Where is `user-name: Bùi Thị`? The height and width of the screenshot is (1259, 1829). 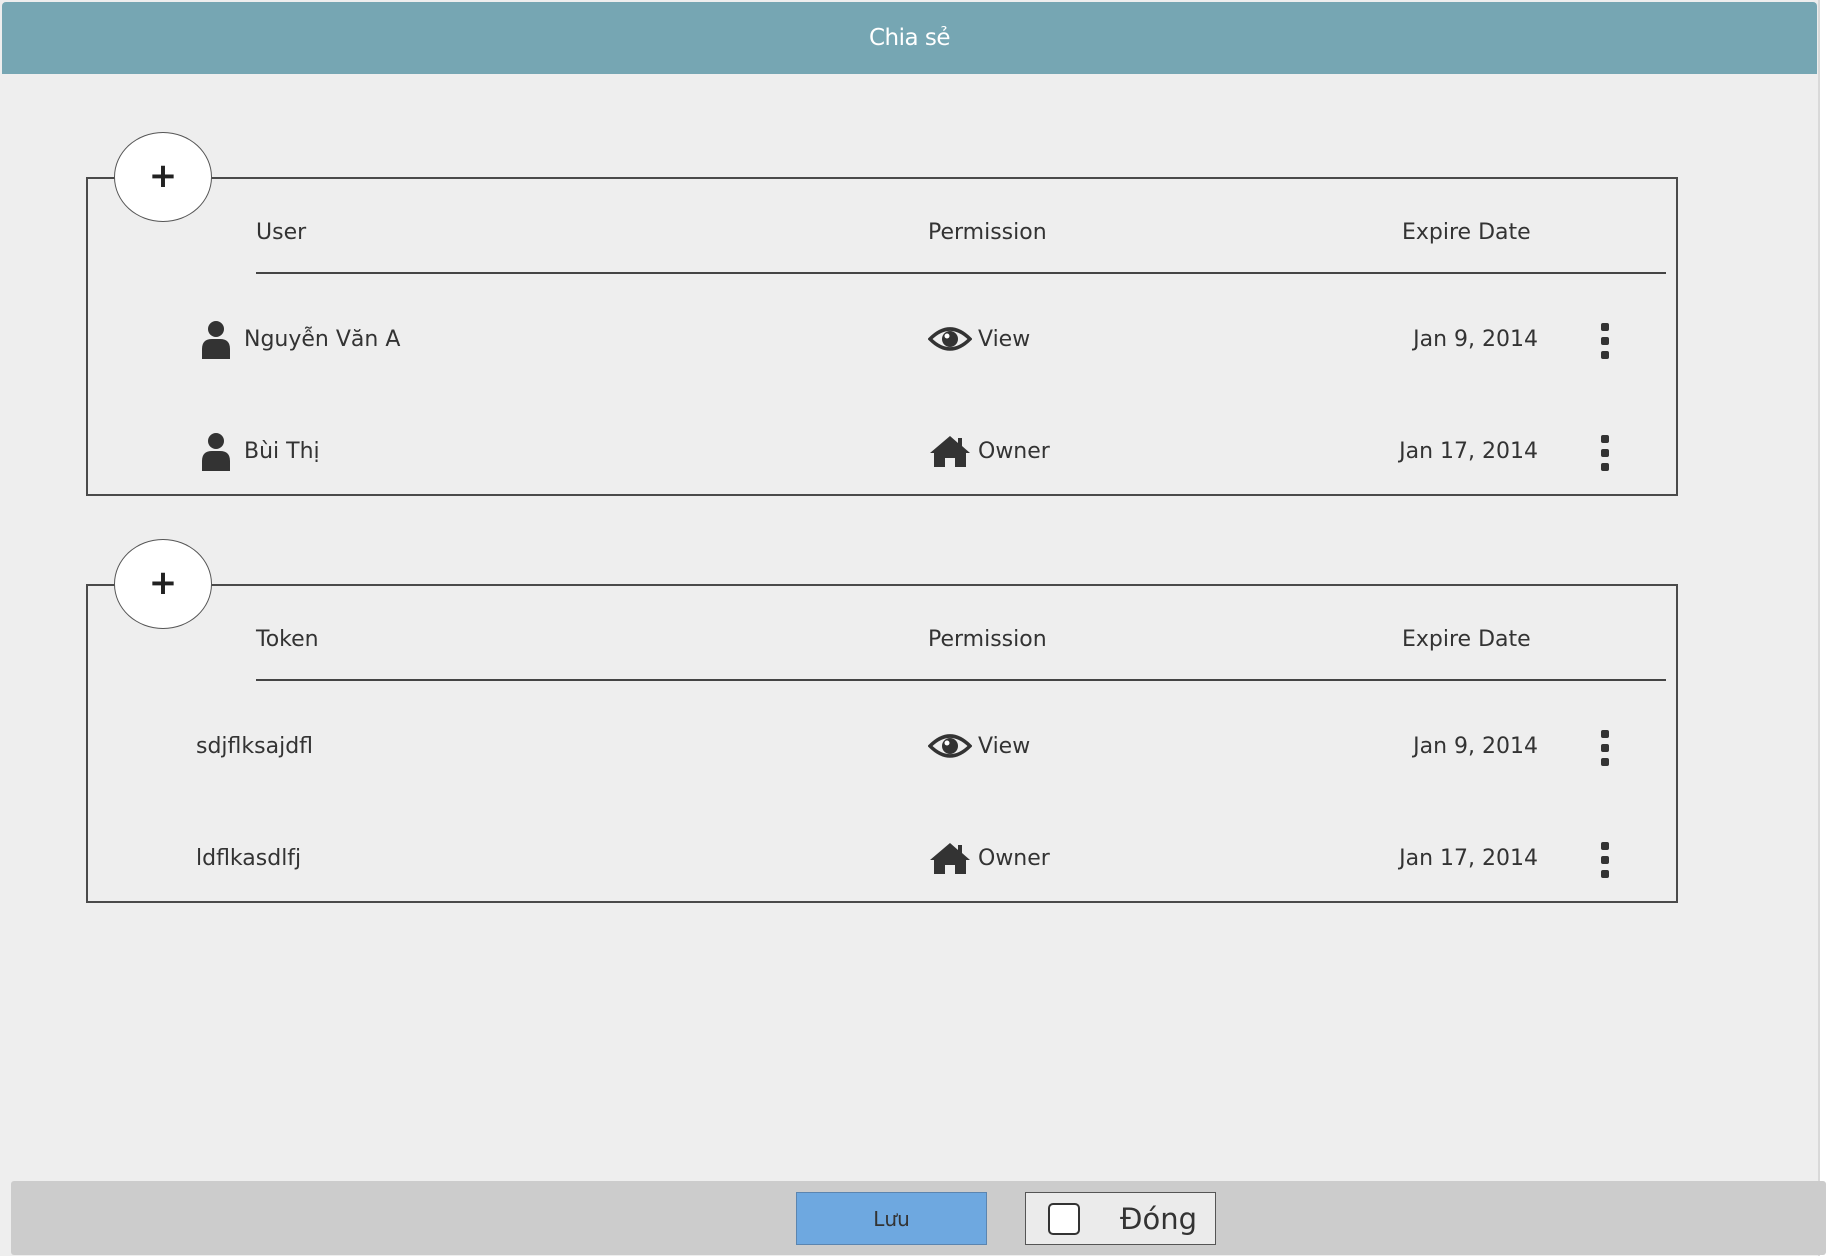
user-name: Bùi Thị is located at coordinates (282, 451).